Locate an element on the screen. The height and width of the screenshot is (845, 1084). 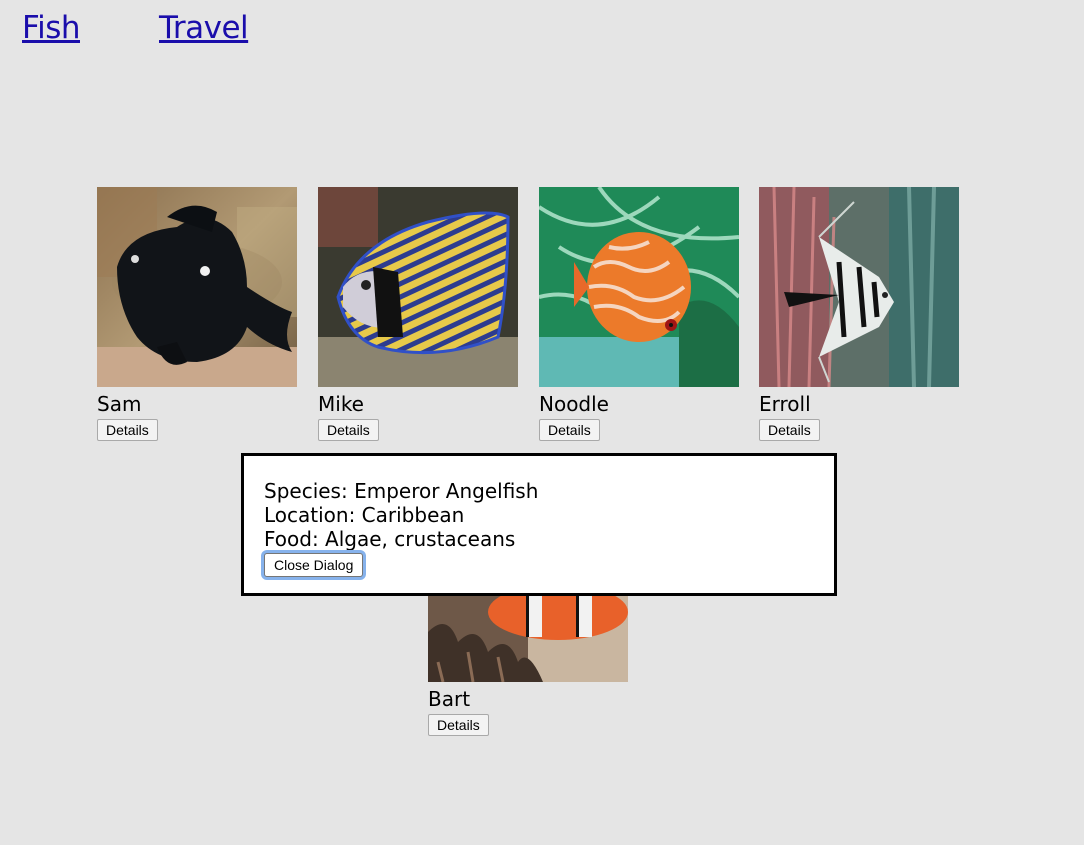
fish-name: Erroll is located at coordinates (785, 404).